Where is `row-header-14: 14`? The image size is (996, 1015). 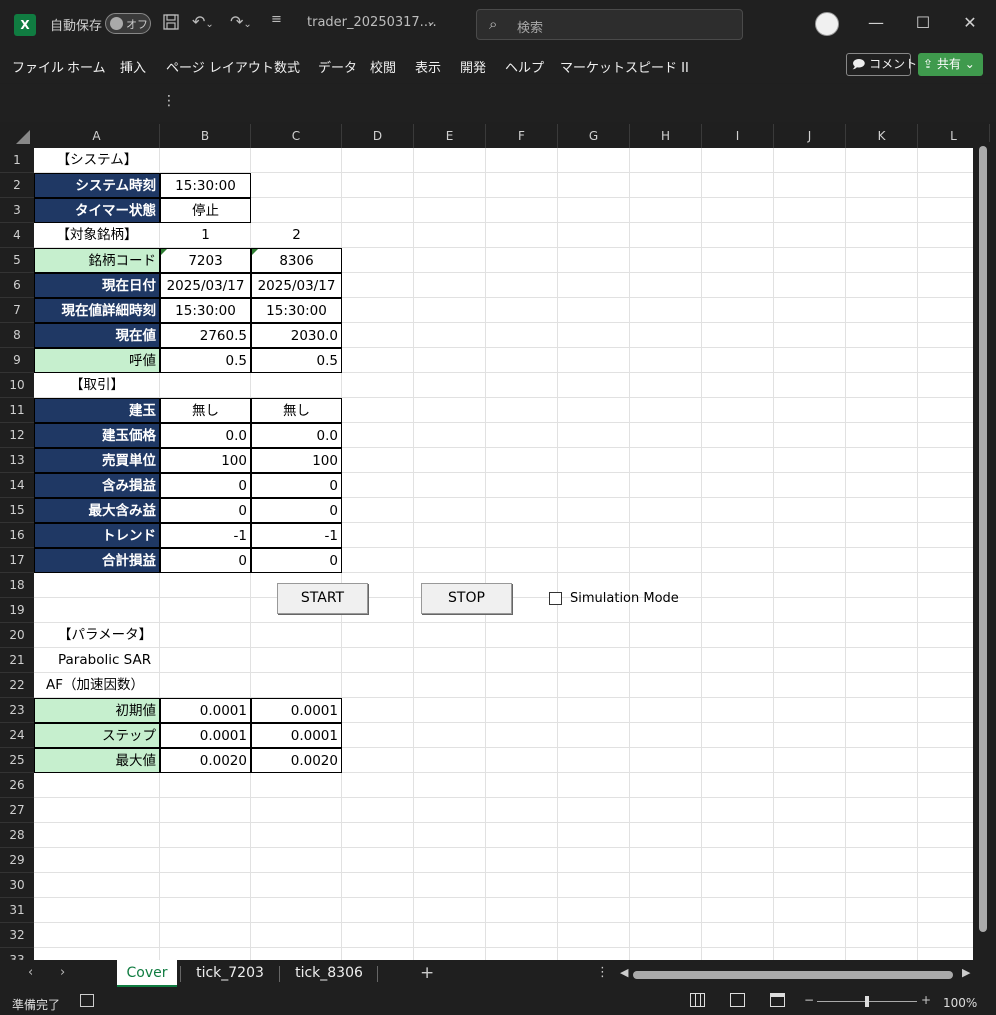
row-header-14: 14 is located at coordinates (17, 485).